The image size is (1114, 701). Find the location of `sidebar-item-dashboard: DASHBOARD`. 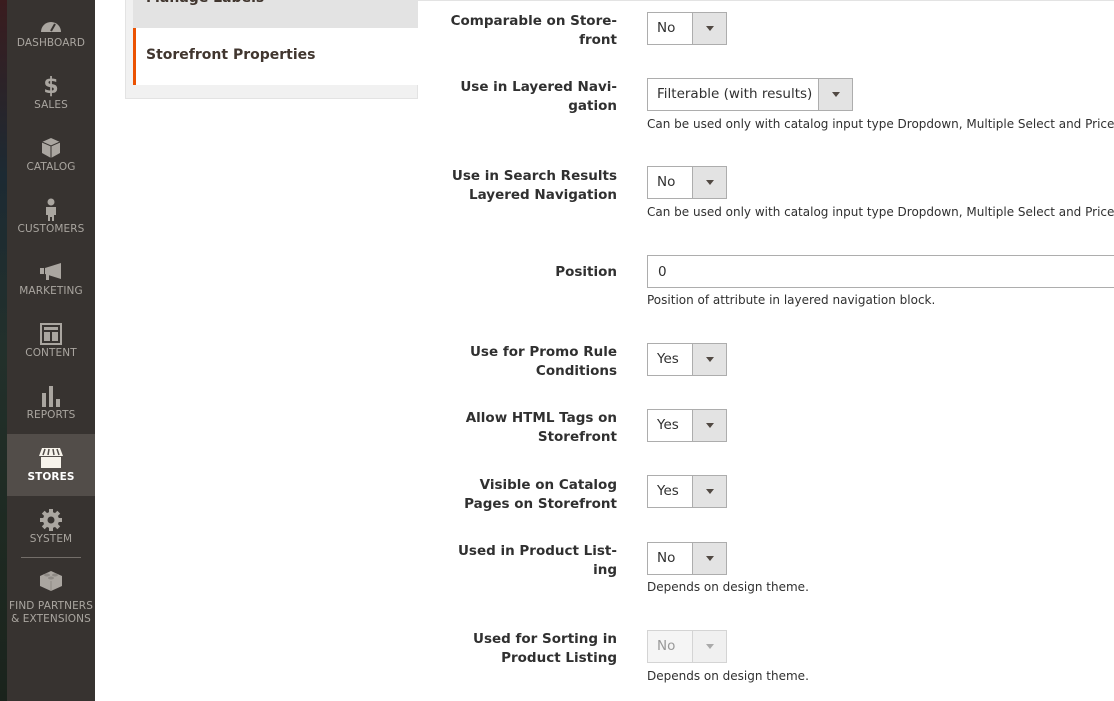

sidebar-item-dashboard: DASHBOARD is located at coordinates (51, 31).